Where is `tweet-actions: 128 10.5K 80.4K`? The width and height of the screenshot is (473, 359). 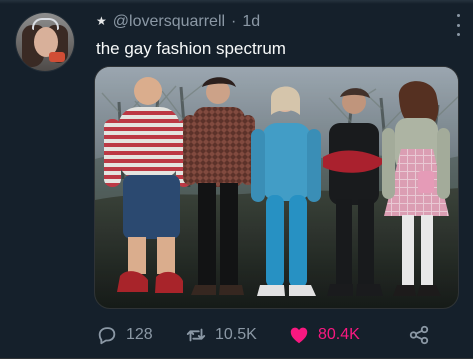 tweet-actions: 128 10.5K 80.4K is located at coordinates (268, 335).